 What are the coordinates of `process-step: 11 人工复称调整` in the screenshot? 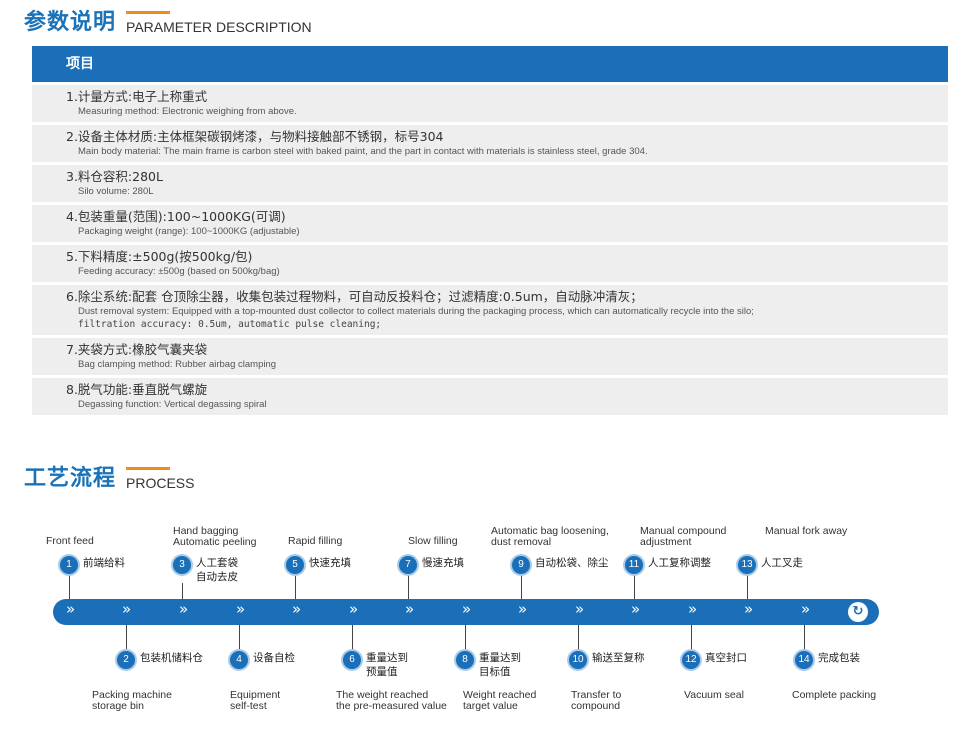 It's located at (668, 565).